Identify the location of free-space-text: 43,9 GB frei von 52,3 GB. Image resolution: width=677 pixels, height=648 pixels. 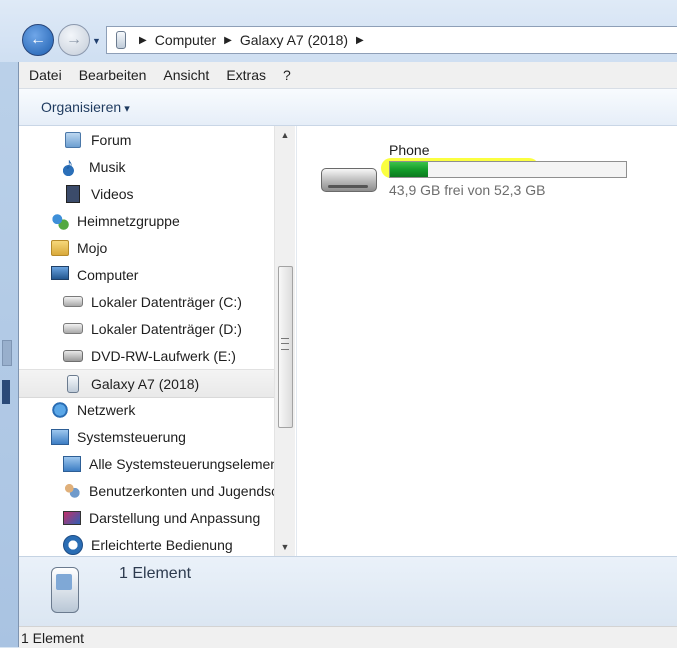
(467, 190).